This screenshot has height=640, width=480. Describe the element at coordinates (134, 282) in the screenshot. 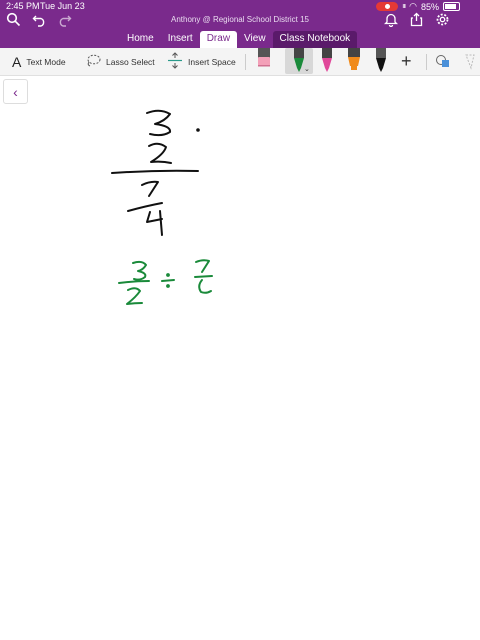

I see `ink-green-fraction-bar-left` at that location.